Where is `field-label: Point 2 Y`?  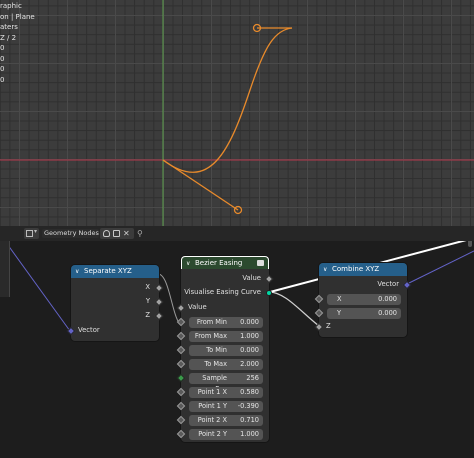
field-label: Point 2 Y is located at coordinates (212, 434).